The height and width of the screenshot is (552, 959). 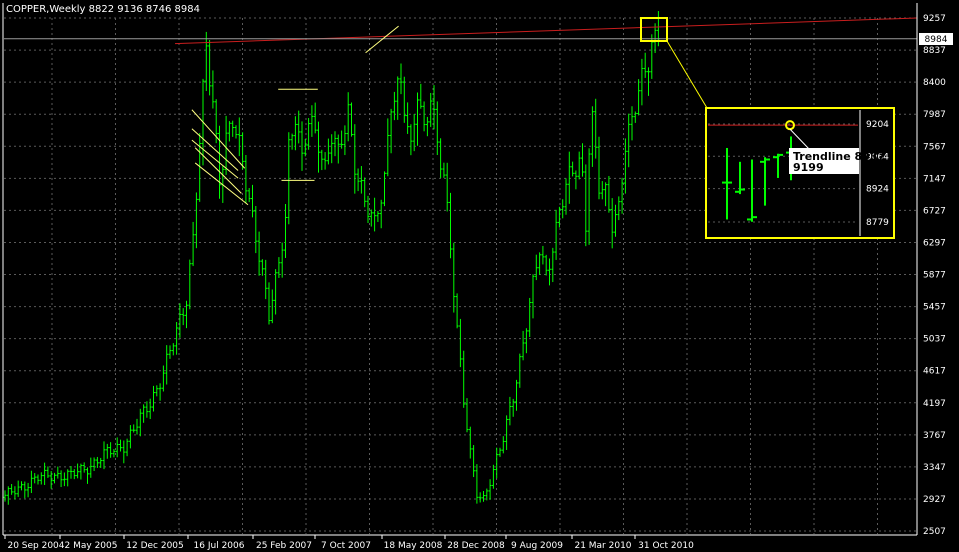 I want to click on x-tick-label: 12 Dec 2005, so click(x=155, y=546).